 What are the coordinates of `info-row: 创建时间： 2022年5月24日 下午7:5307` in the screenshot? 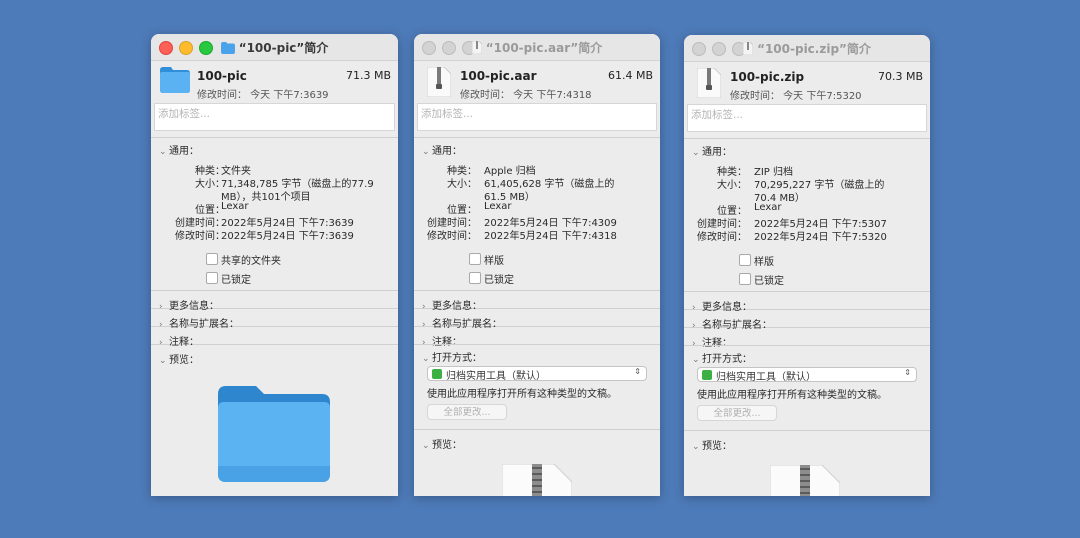 It's located at (792, 224).